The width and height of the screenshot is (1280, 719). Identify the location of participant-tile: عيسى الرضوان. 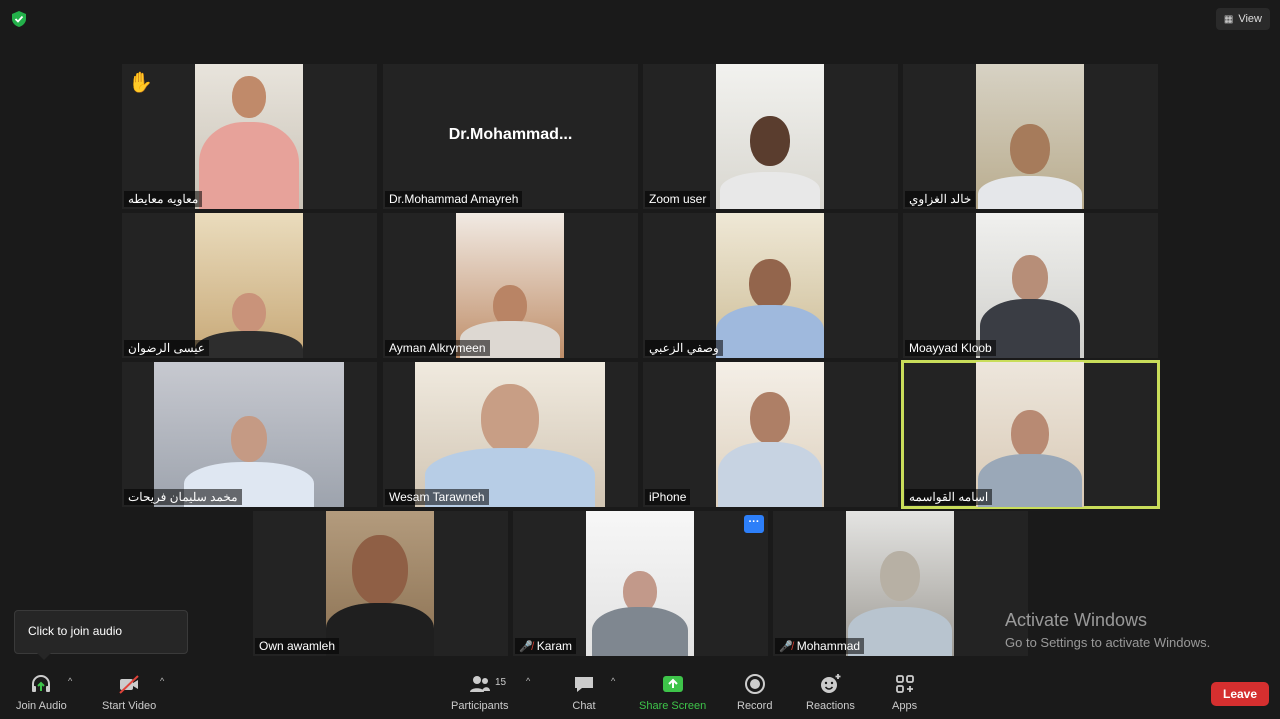
(249, 285).